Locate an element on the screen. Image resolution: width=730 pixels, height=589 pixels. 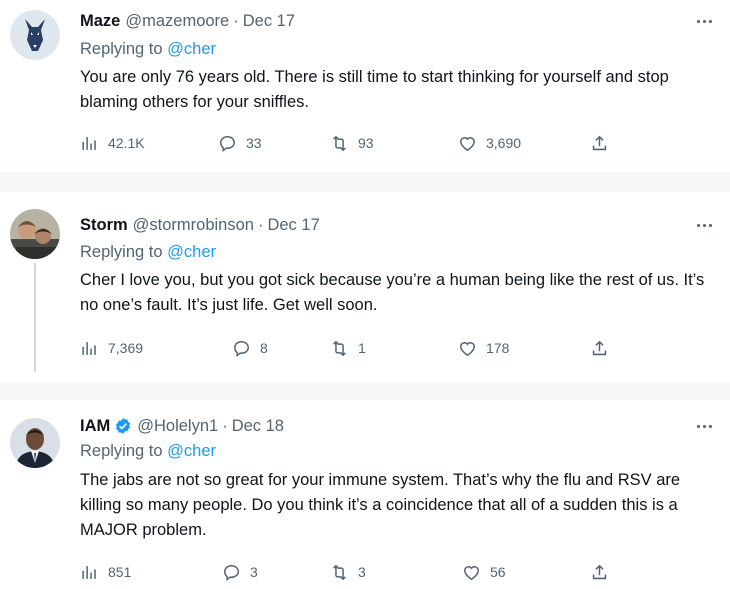
views-count: 7,369 is located at coordinates (126, 348).